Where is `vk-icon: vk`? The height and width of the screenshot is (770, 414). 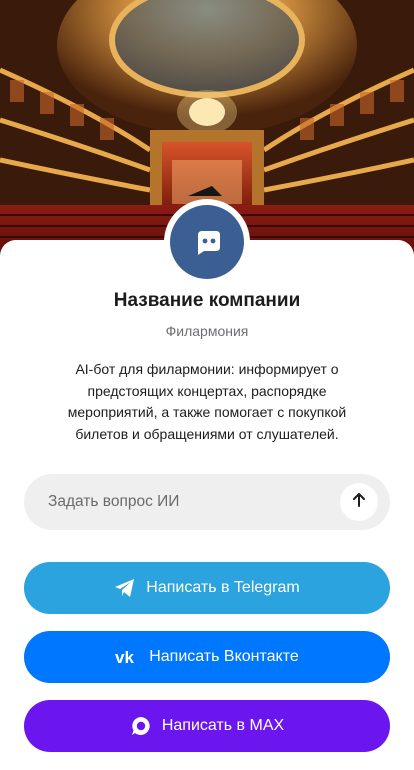
vk-icon: vk is located at coordinates (127, 657).